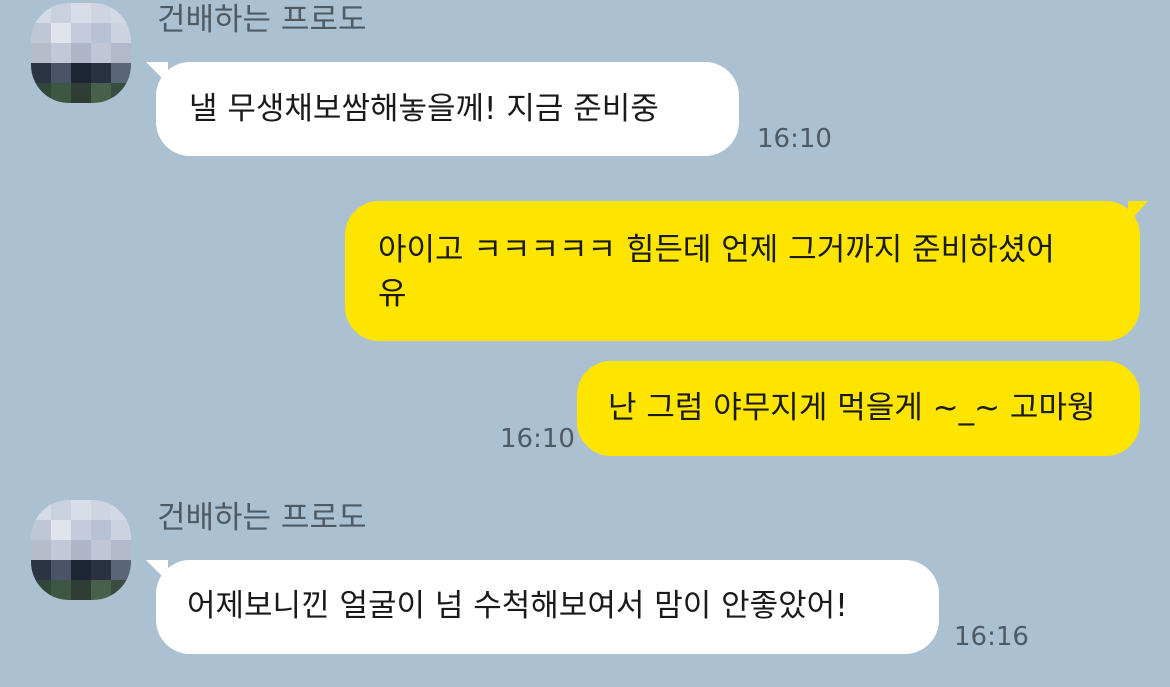 The height and width of the screenshot is (687, 1170). Describe the element at coordinates (716, 250) in the screenshot. I see `message-text-line: 아이고 ㅋㅋㅋㅋㅋ 힘든데 언제 그거까지 준비하셨어` at that location.